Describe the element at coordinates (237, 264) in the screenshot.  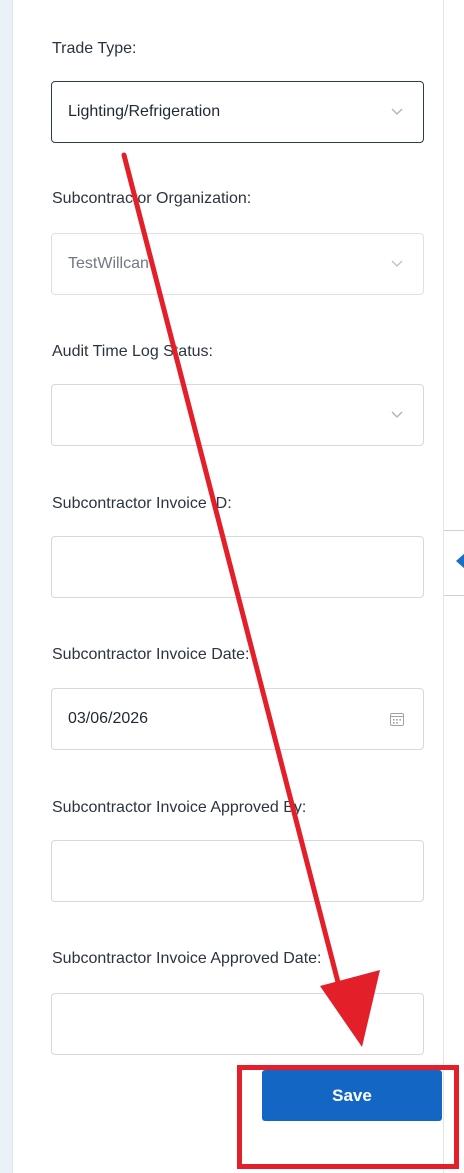
I see `subcontractor-org-select: TestWillcan` at that location.